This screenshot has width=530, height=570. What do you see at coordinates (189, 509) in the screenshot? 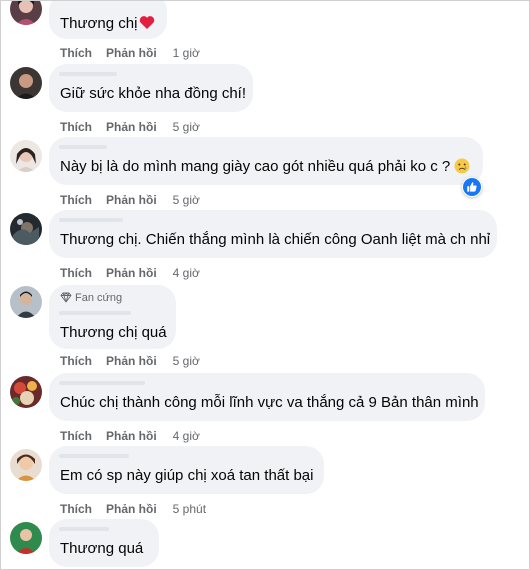
I see `comment-time: 5 phút` at bounding box center [189, 509].